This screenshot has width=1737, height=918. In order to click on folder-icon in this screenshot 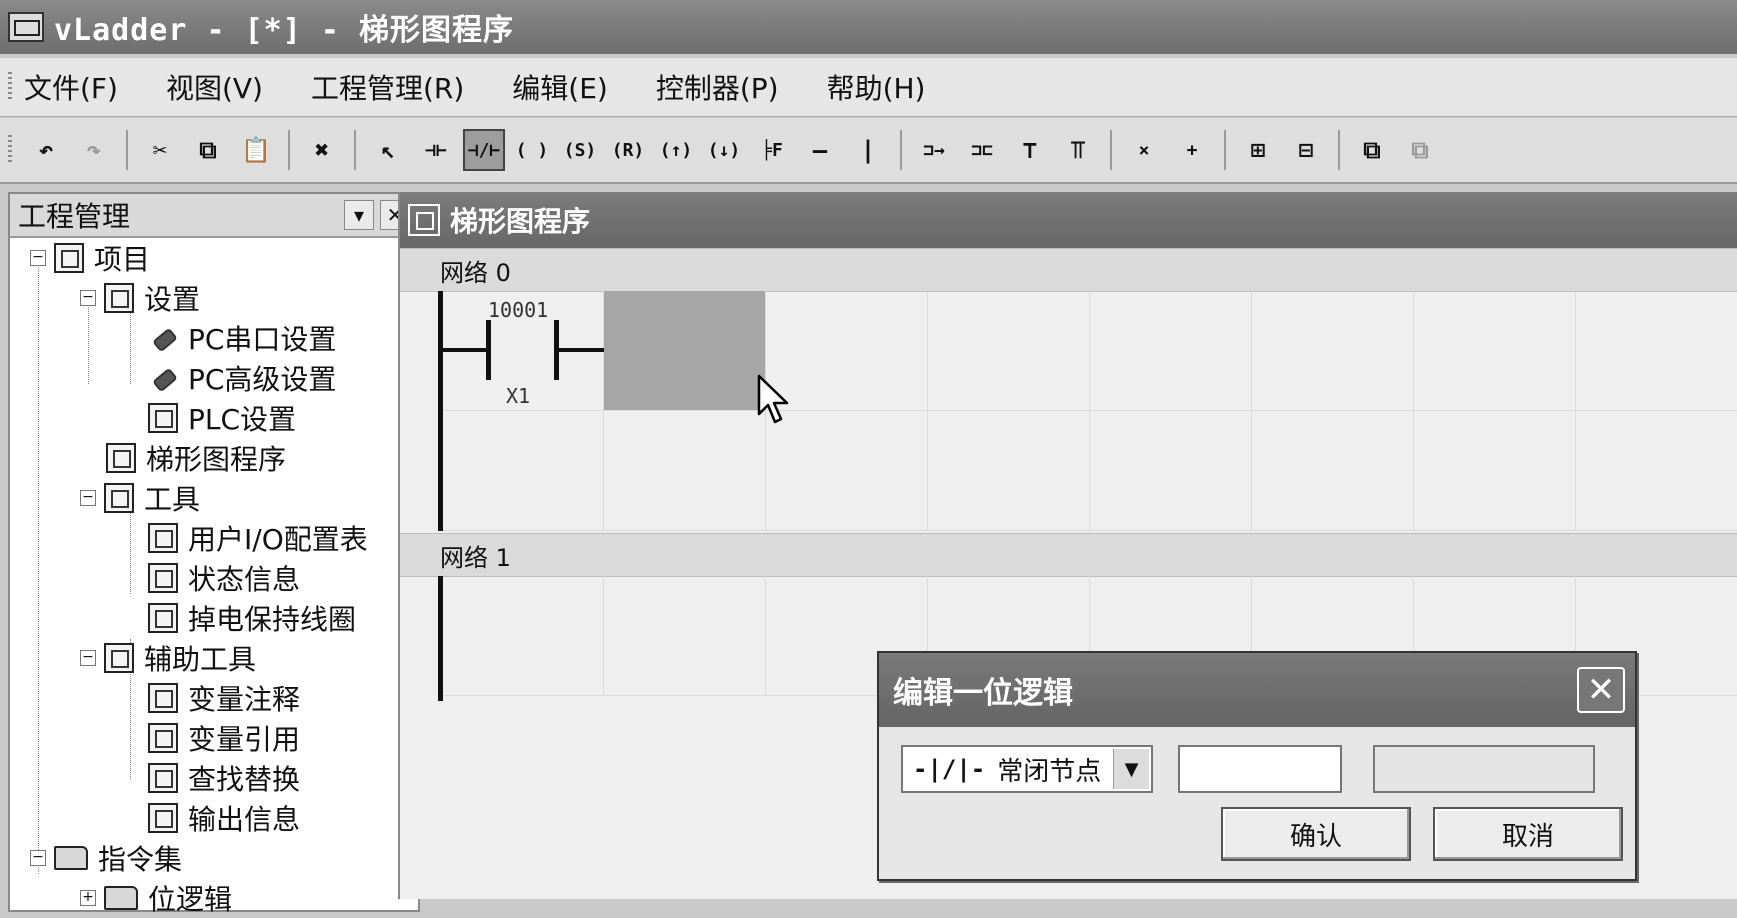, I will do `click(71, 858)`.